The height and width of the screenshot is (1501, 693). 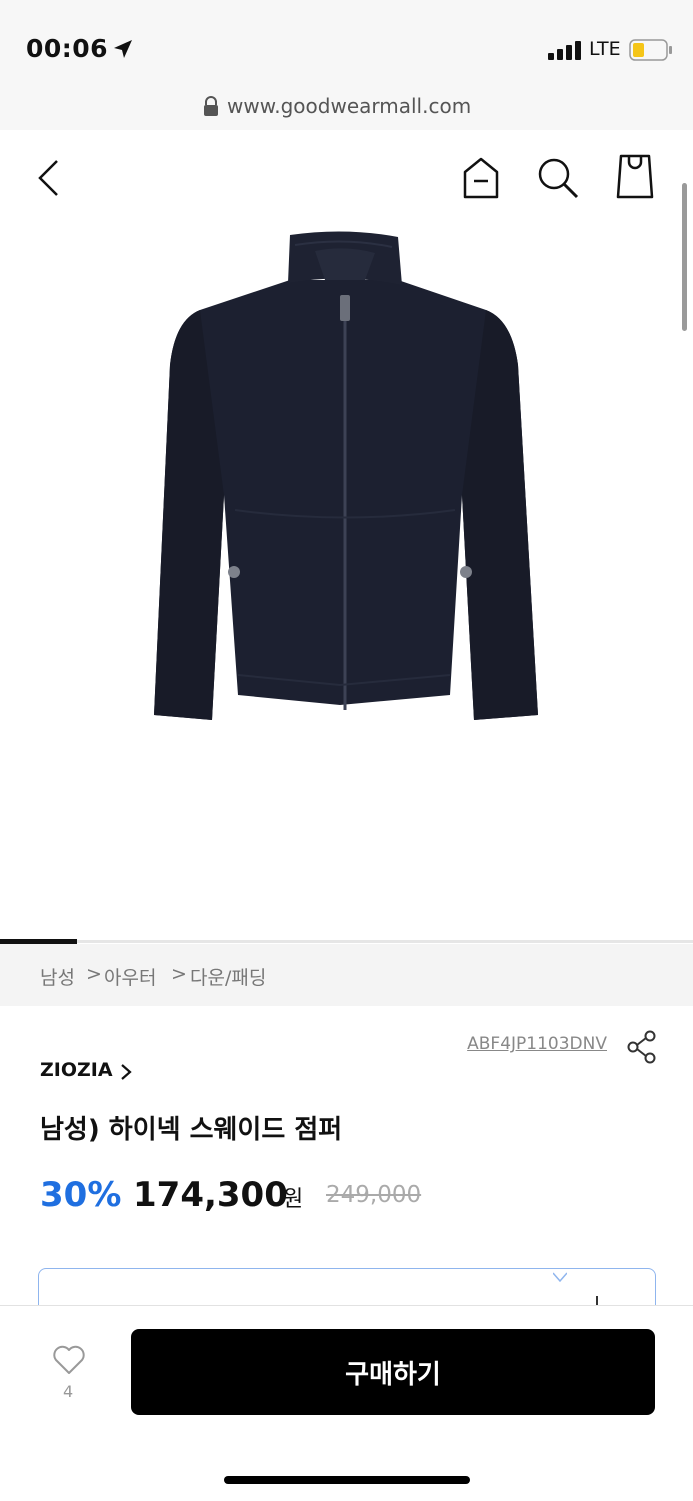 What do you see at coordinates (537, 1044) in the screenshot?
I see `product-code: ABF4JP1103DNV` at bounding box center [537, 1044].